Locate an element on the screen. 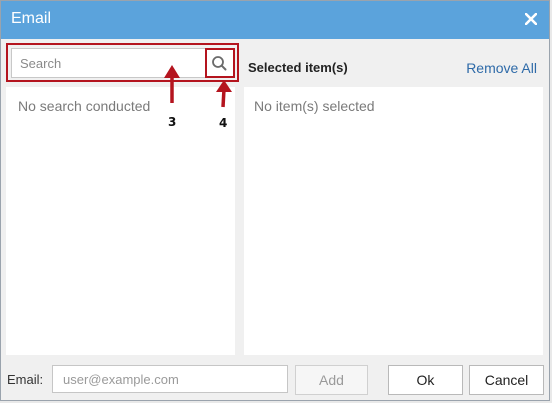 The height and width of the screenshot is (403, 552). dialog-titlebar: Email is located at coordinates (275, 20).